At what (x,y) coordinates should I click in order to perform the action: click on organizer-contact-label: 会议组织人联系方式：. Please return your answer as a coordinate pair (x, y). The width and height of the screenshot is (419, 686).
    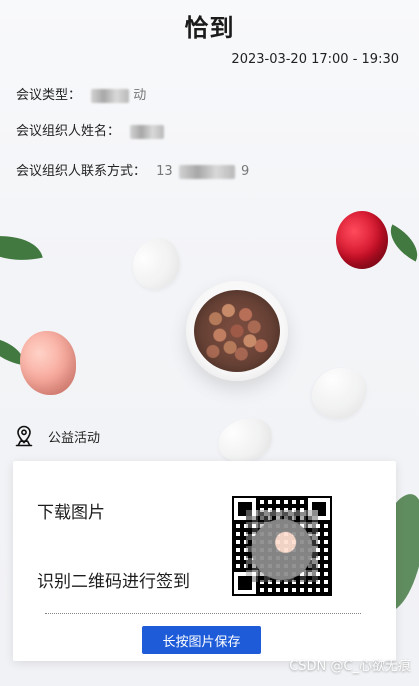
    Looking at the image, I should click on (81, 171).